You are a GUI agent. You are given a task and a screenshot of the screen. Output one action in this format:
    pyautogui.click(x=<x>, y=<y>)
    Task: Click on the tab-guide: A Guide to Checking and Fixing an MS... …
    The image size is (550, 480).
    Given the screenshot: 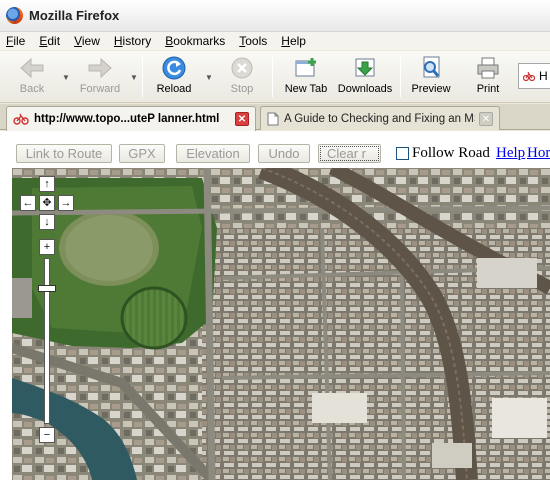 What is the action you would take?
    pyautogui.click(x=380, y=118)
    